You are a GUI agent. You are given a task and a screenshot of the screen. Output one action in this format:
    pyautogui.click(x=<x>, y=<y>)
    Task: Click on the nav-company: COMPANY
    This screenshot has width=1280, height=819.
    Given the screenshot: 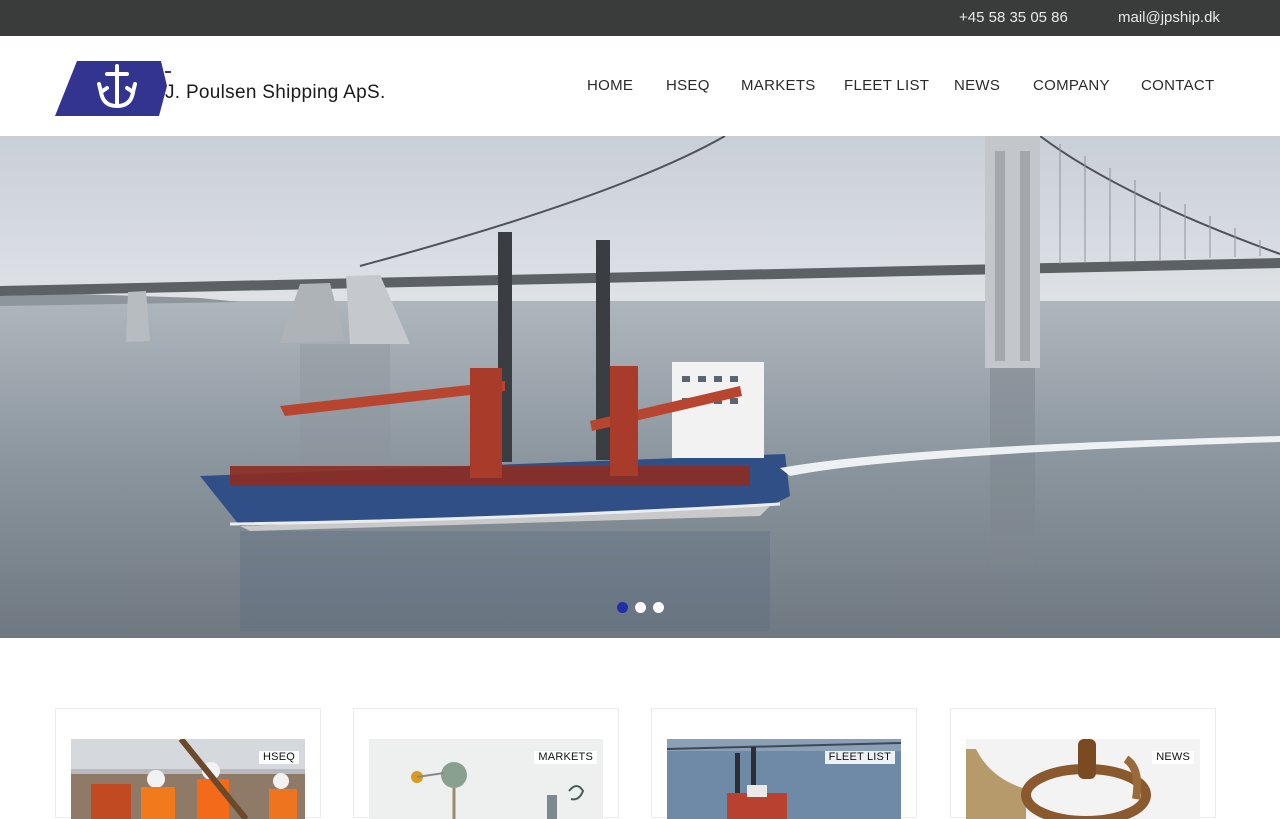 What is the action you would take?
    pyautogui.click(x=1071, y=85)
    